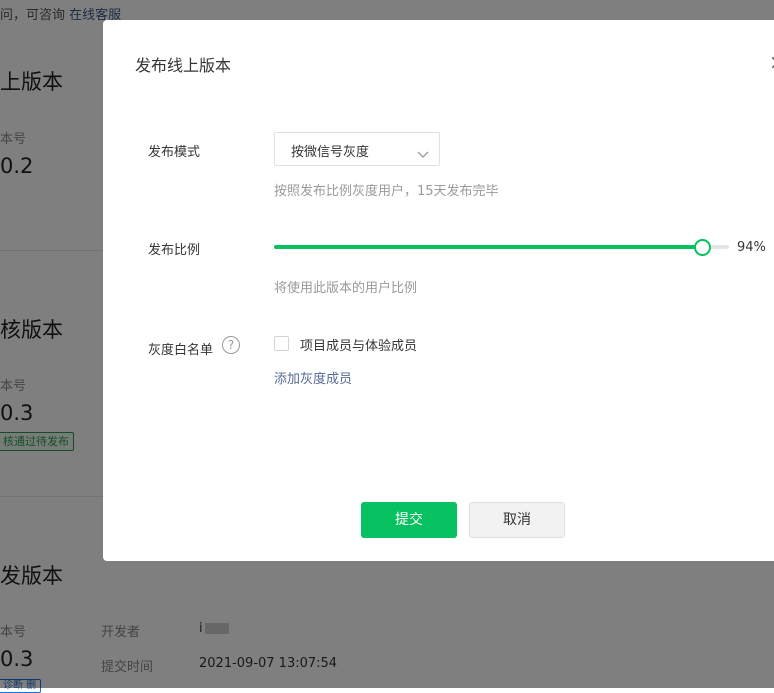 The image size is (774, 693). What do you see at coordinates (771, 62) in the screenshot?
I see `close-icon: ×` at bounding box center [771, 62].